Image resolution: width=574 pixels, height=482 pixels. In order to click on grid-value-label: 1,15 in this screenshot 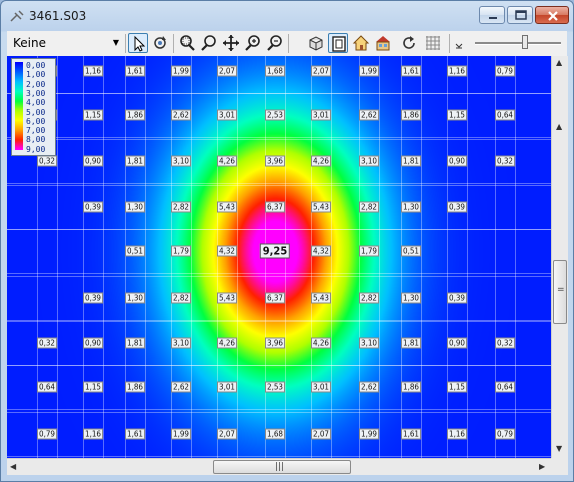, I will do `click(93, 115)`.